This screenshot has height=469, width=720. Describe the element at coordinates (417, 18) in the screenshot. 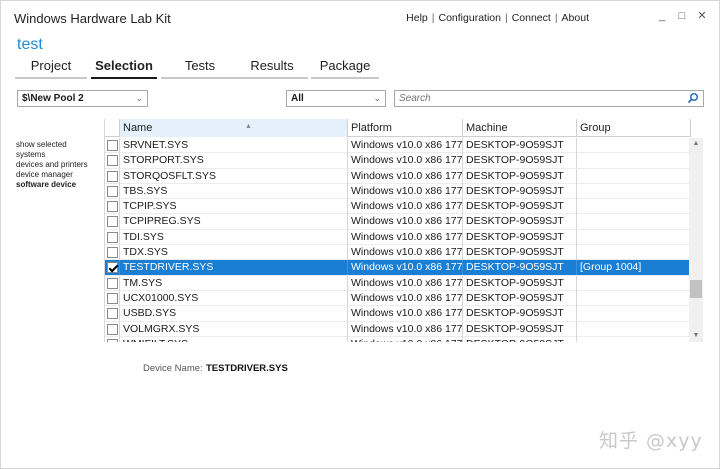

I see `help-link: Help` at that location.